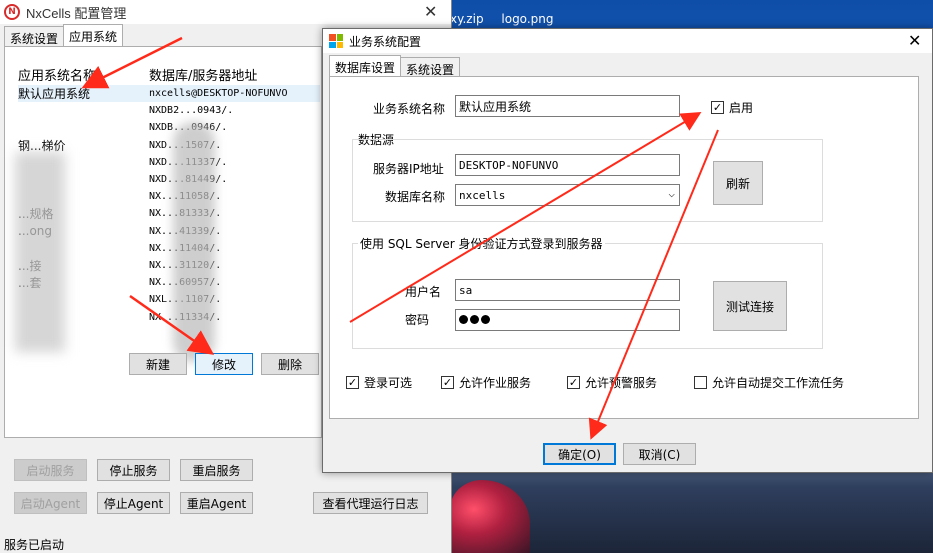 This screenshot has height=553, width=933. I want to click on password-dots, so click(475, 320).